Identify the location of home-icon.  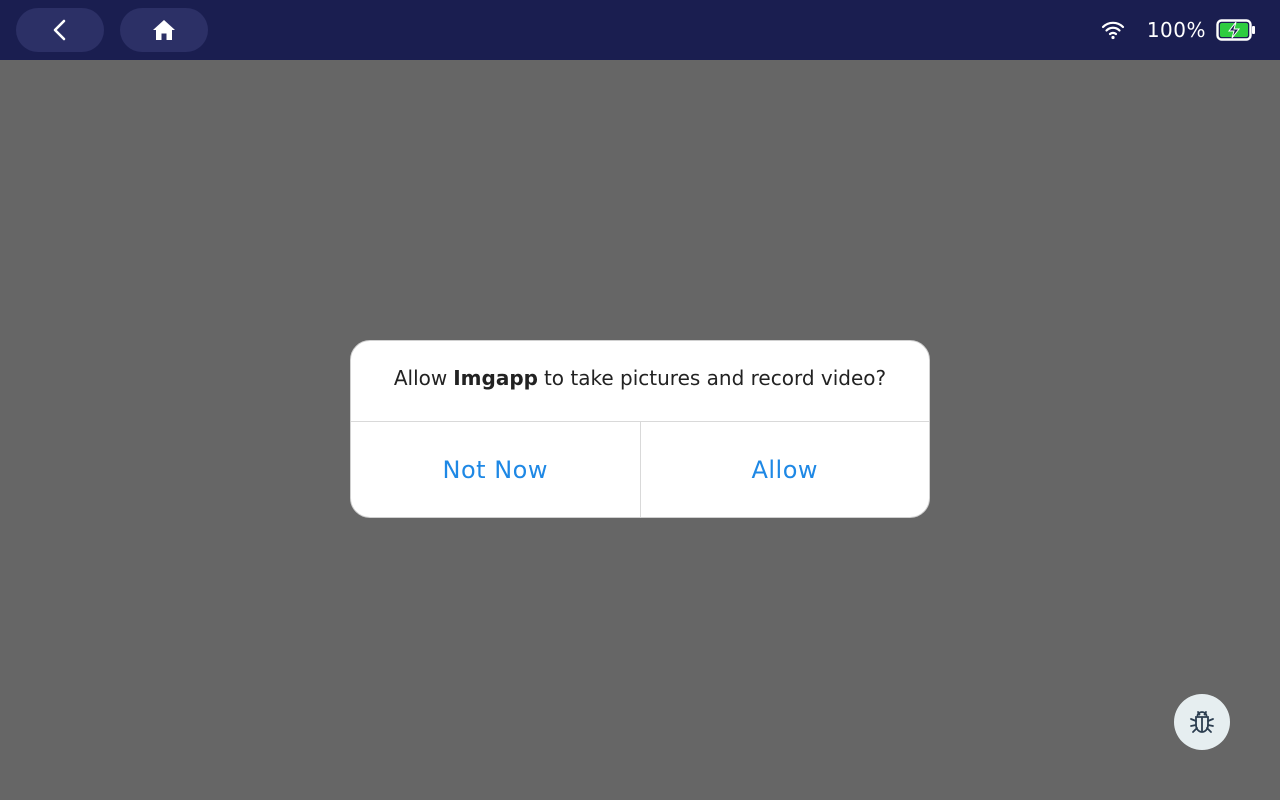
(164, 30).